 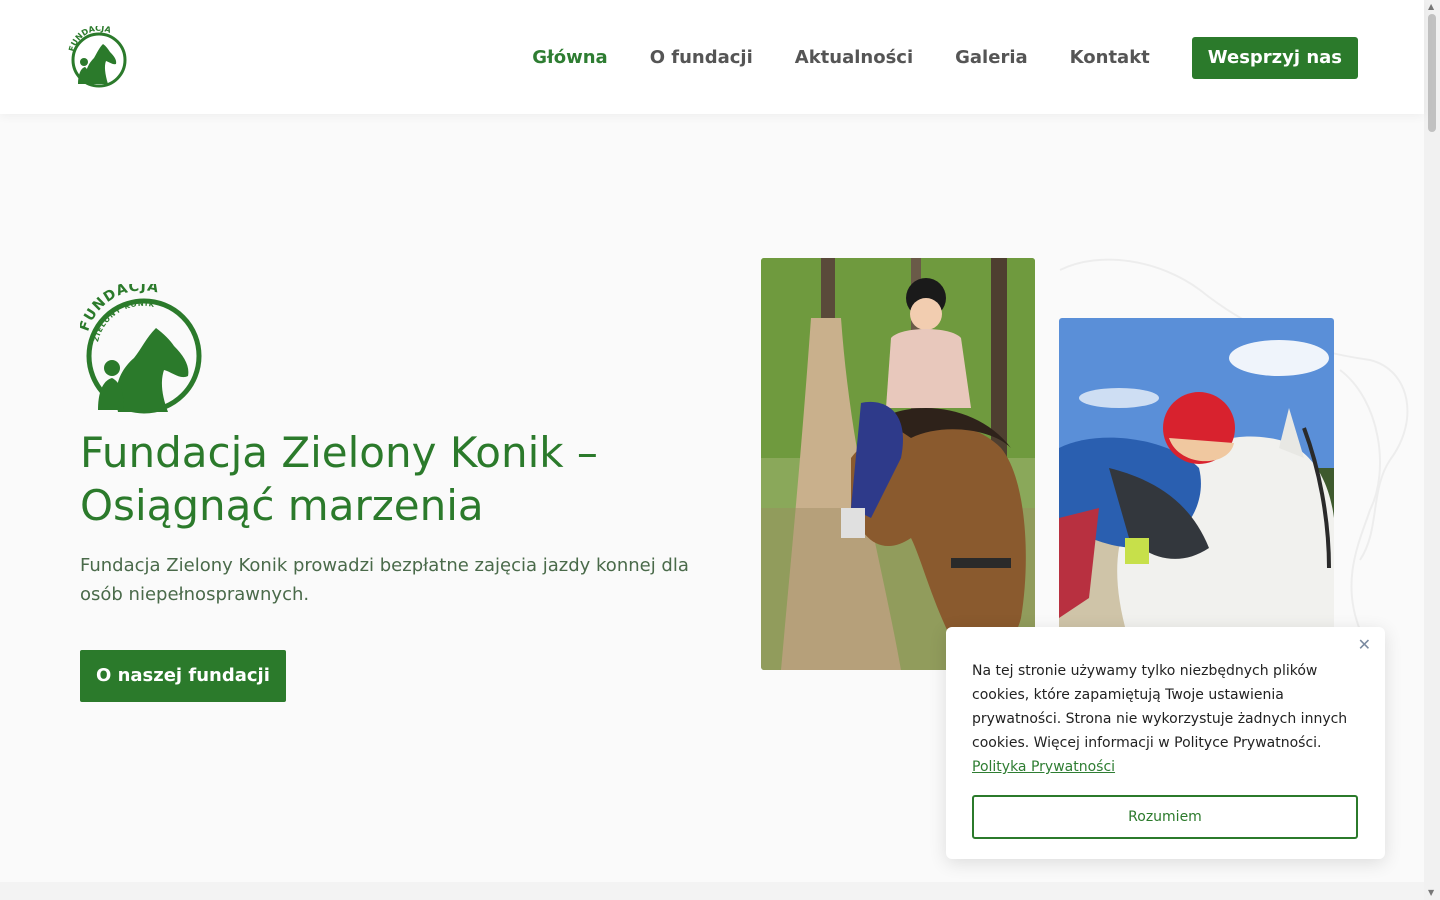 What do you see at coordinates (712, 891) in the screenshot?
I see `next-section-edge` at bounding box center [712, 891].